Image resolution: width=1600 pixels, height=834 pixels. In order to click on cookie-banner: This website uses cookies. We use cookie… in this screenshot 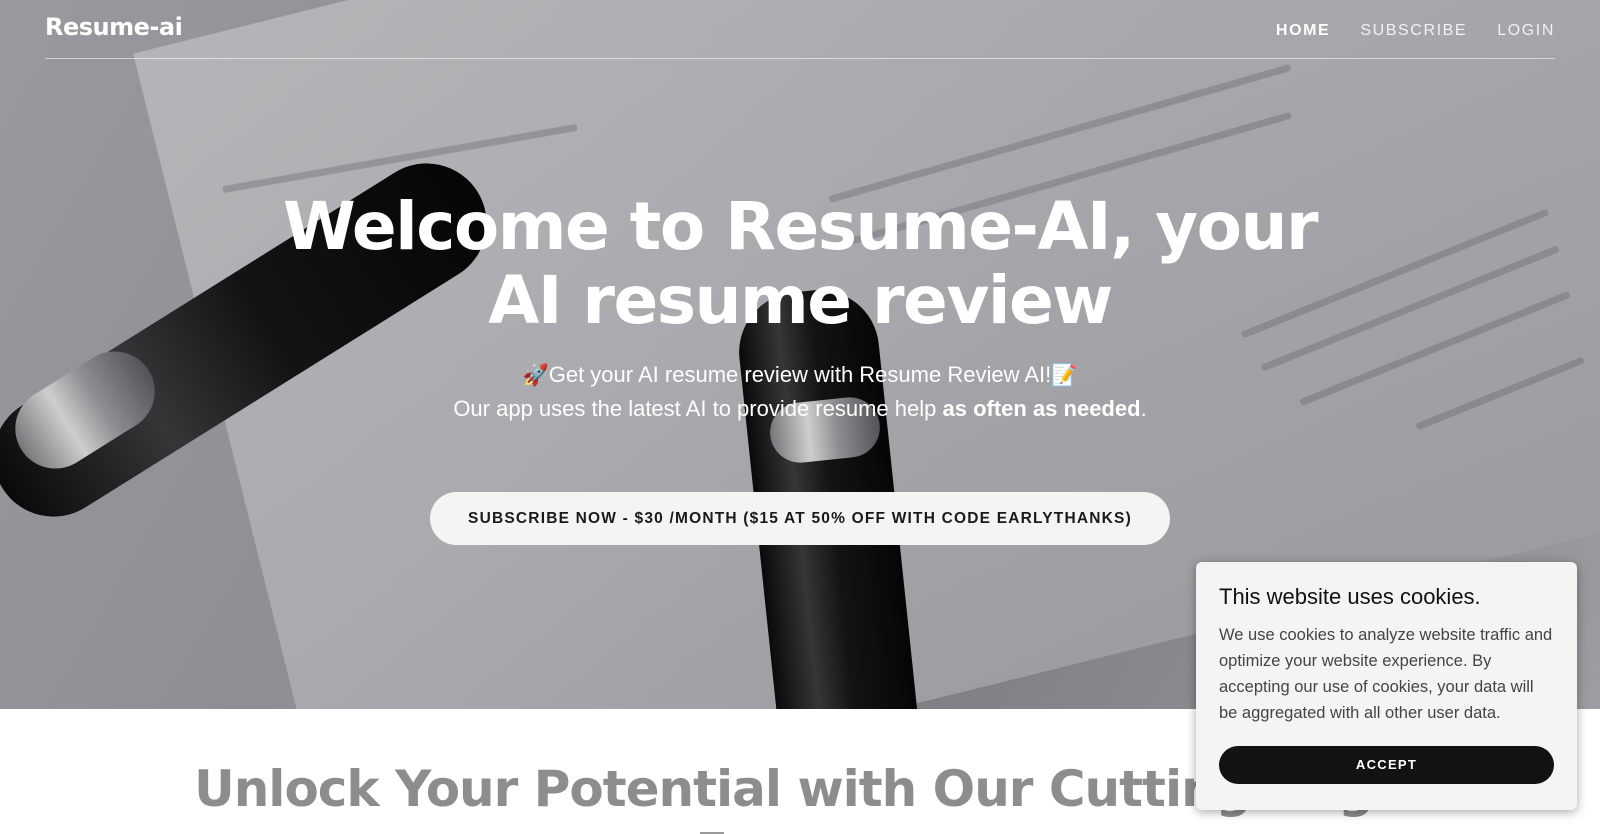, I will do `click(1386, 686)`.